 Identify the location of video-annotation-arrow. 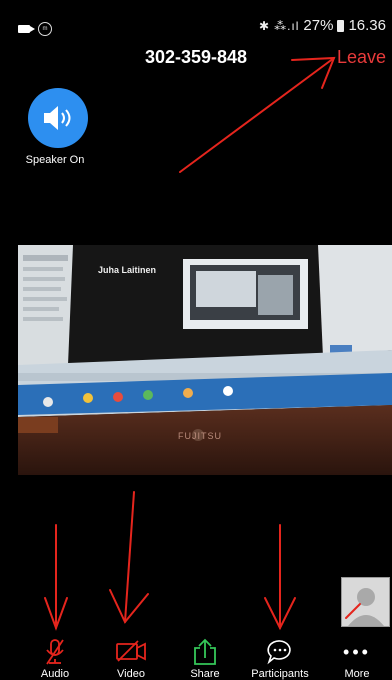
(129, 557).